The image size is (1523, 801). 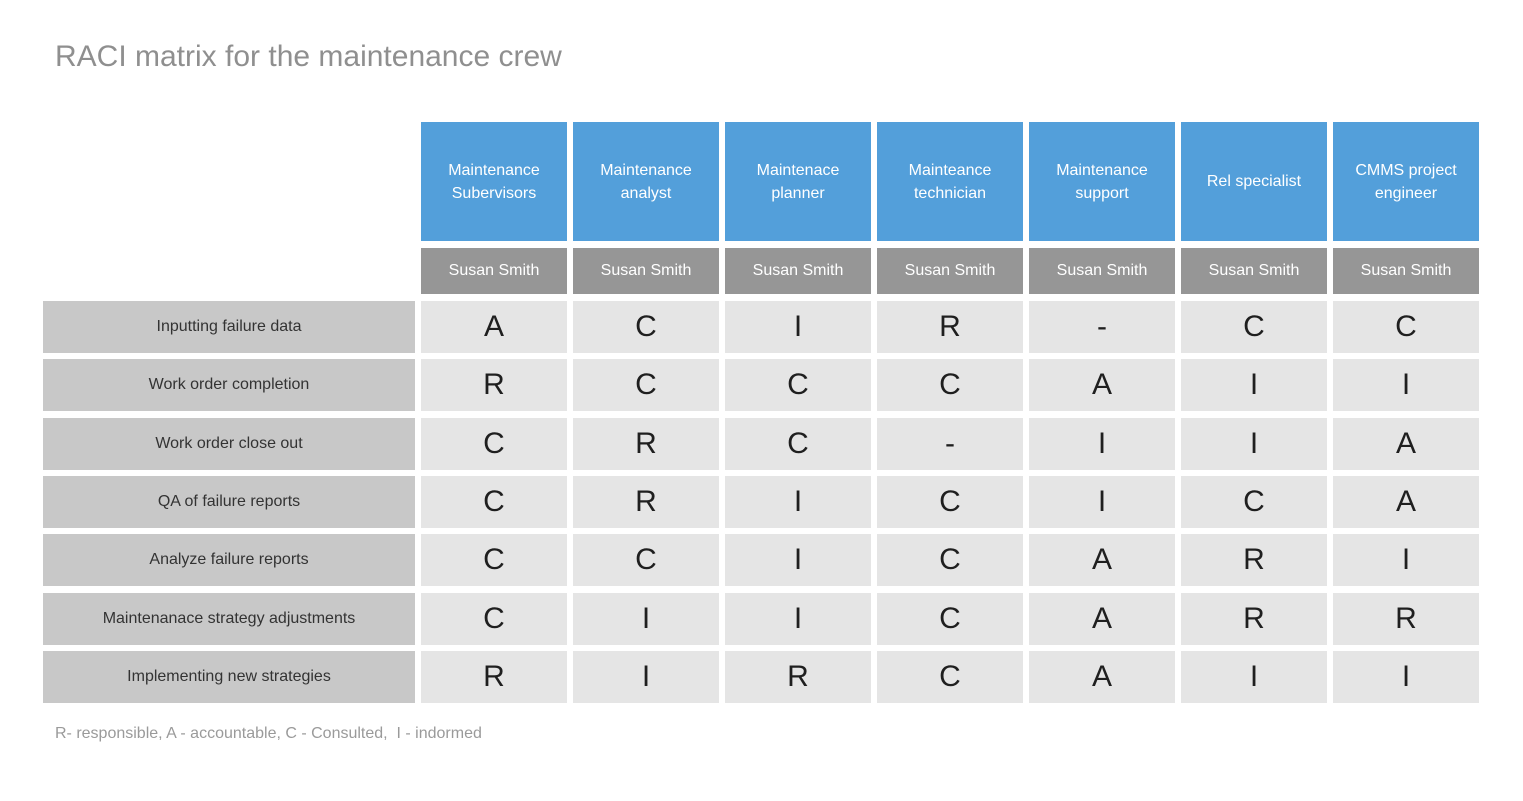 What do you see at coordinates (646, 181) in the screenshot?
I see `role-header: Maintenance analyst` at bounding box center [646, 181].